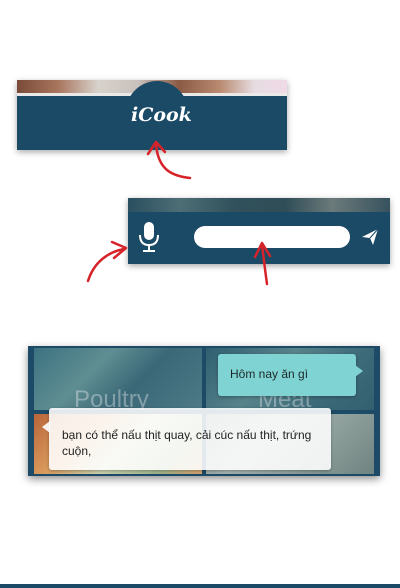 The width and height of the screenshot is (400, 588). What do you see at coordinates (118, 379) in the screenshot?
I see `category-tile-poultry: Poultry` at bounding box center [118, 379].